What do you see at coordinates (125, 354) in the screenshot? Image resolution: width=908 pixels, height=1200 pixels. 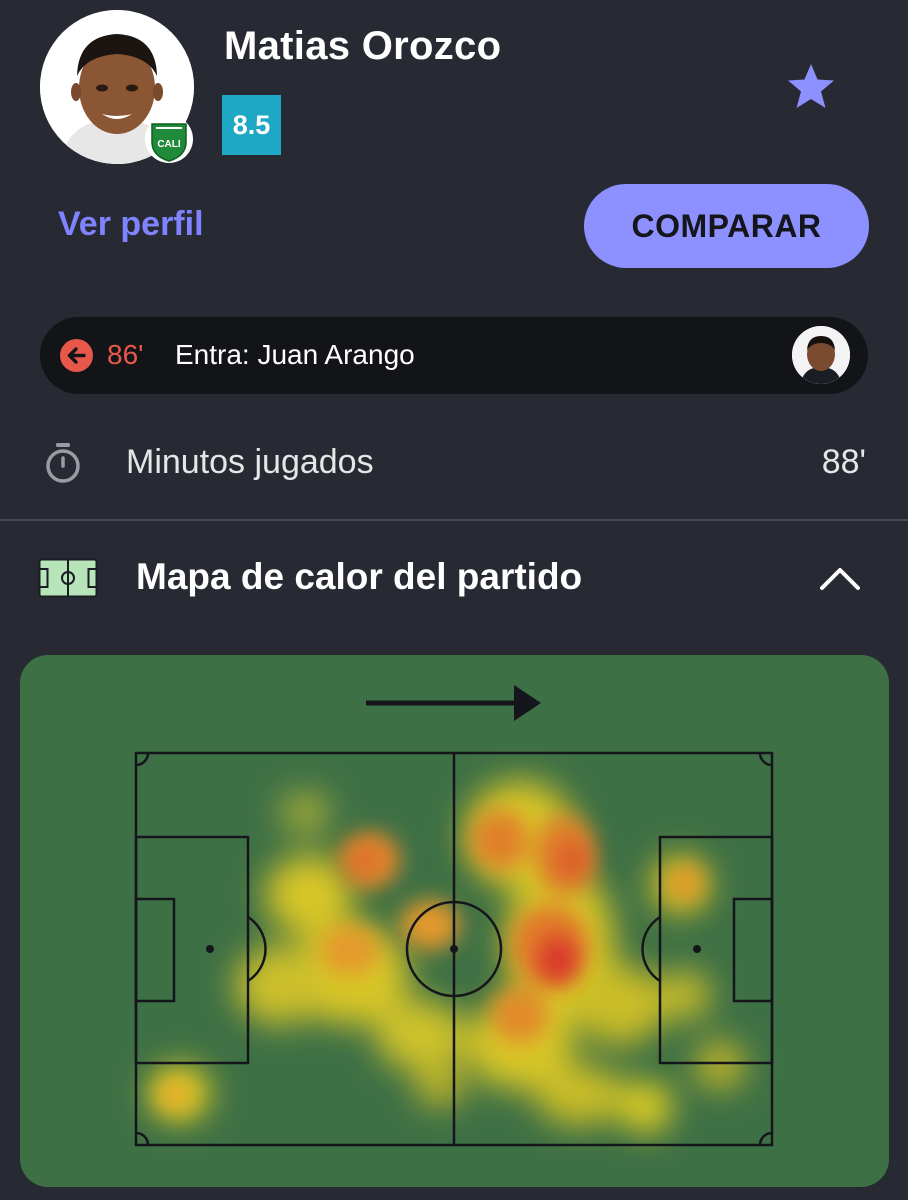 I see `substitution-minute: 86'` at bounding box center [125, 354].